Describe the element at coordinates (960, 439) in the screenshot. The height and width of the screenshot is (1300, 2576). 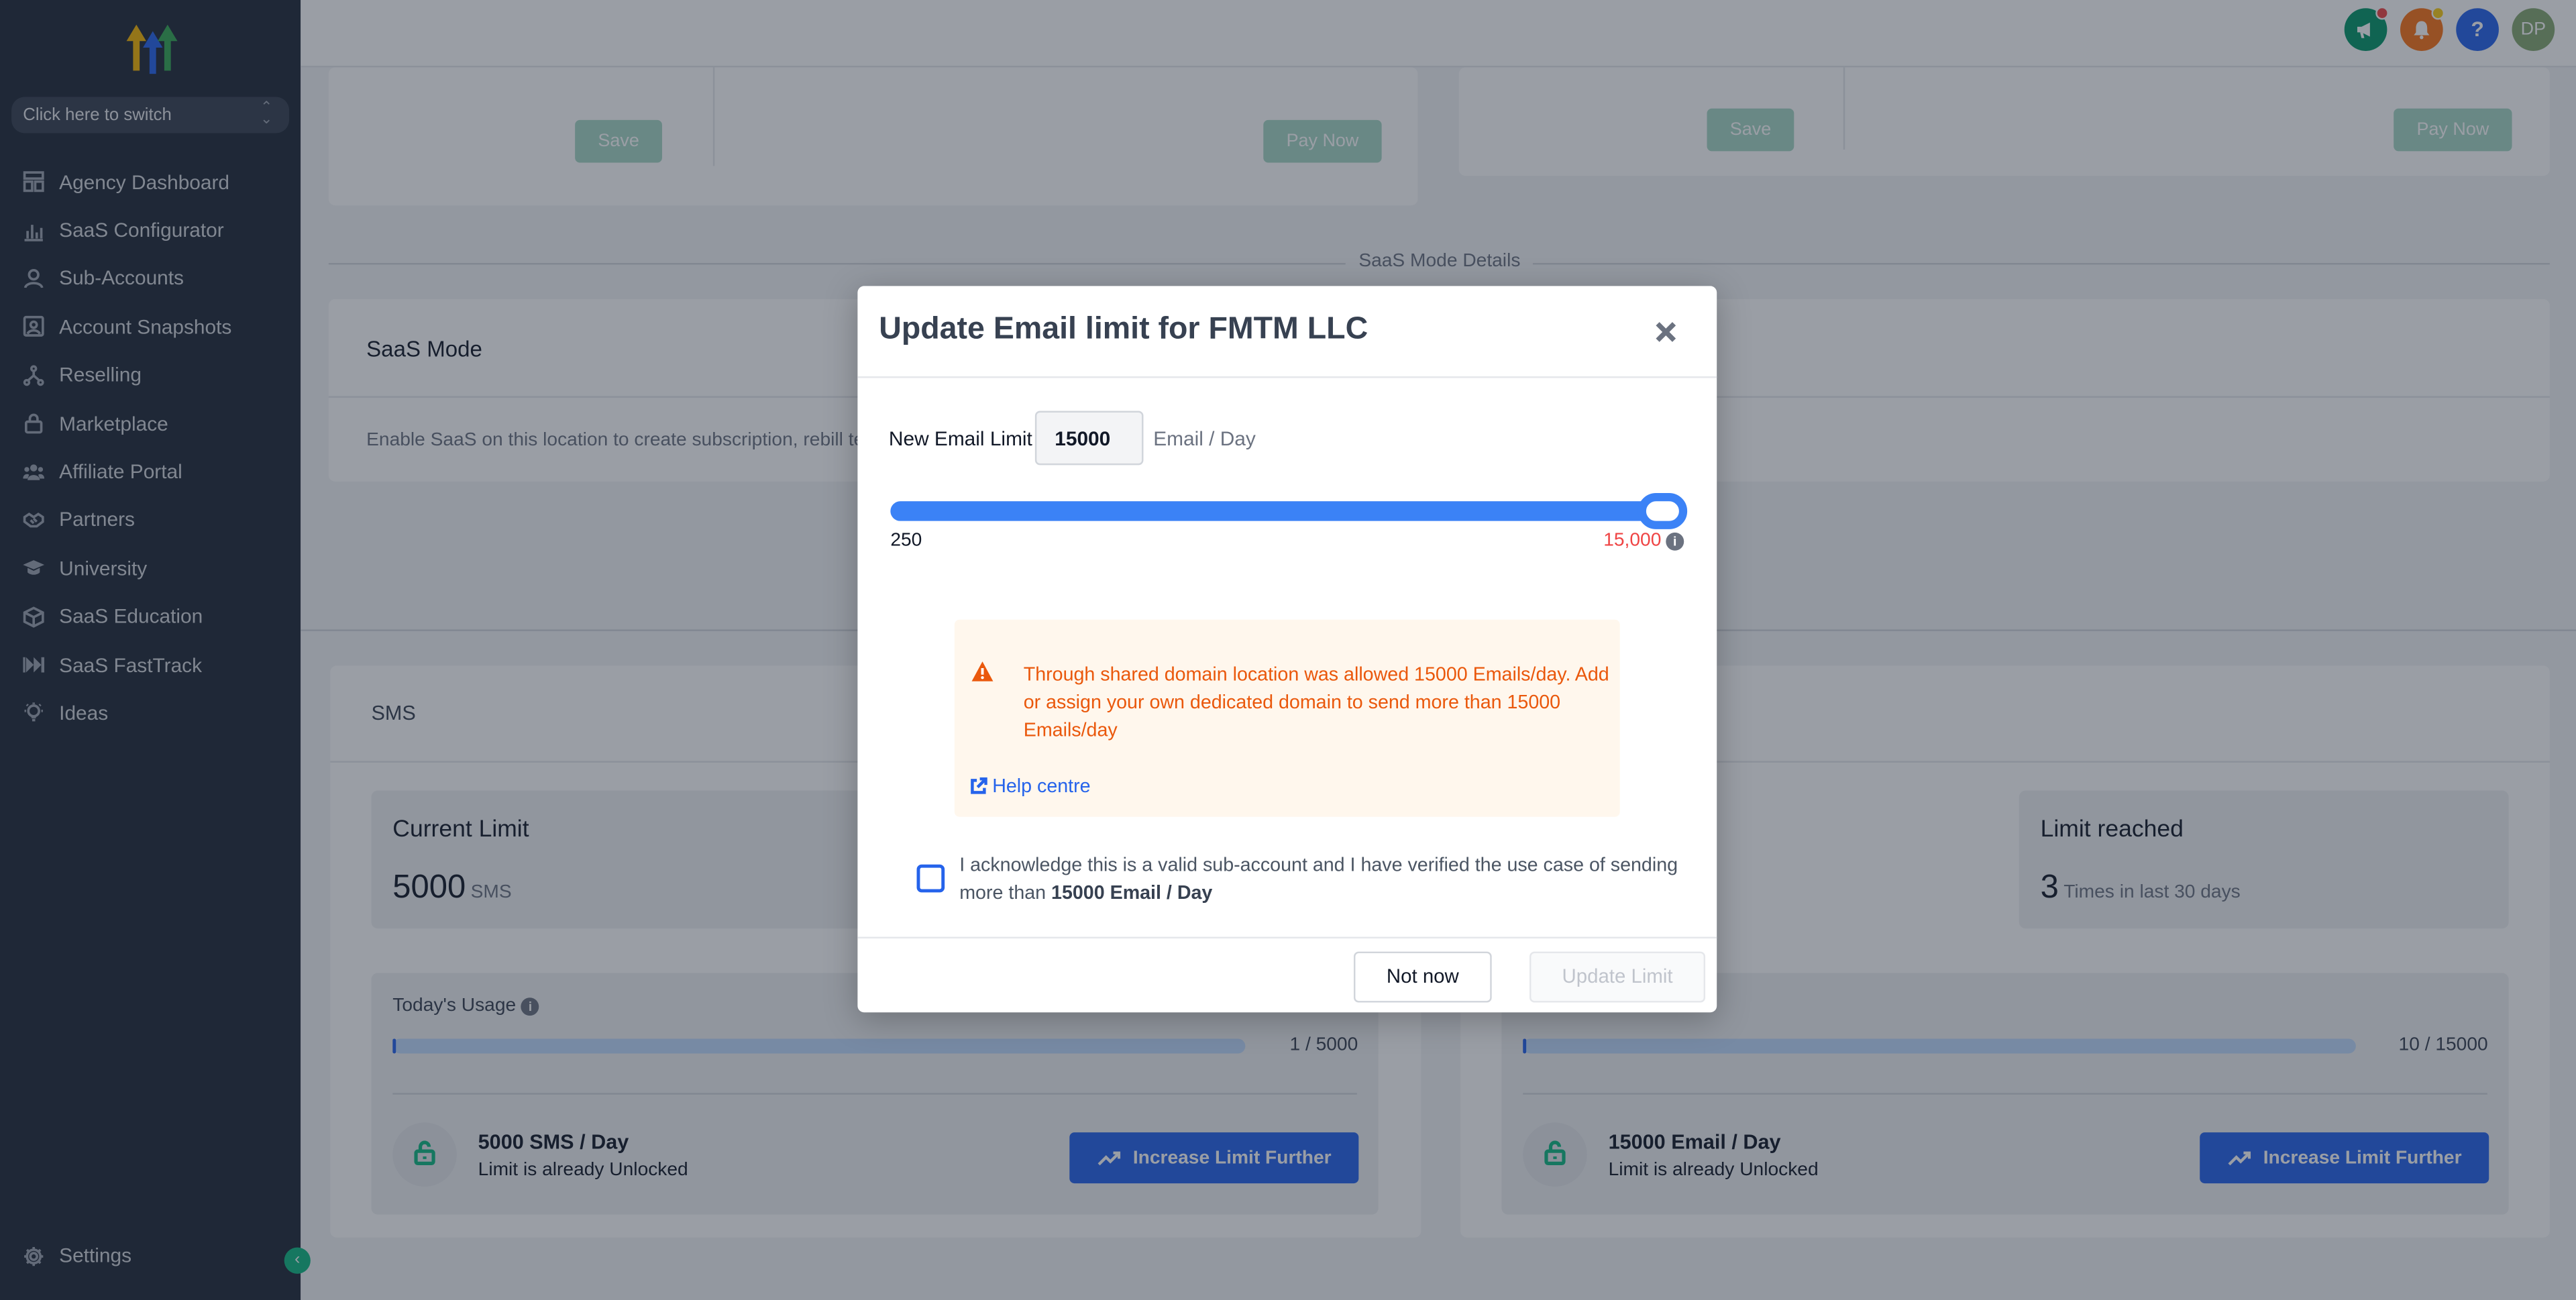
I see `new-email-limit-label: New Email Limit` at that location.